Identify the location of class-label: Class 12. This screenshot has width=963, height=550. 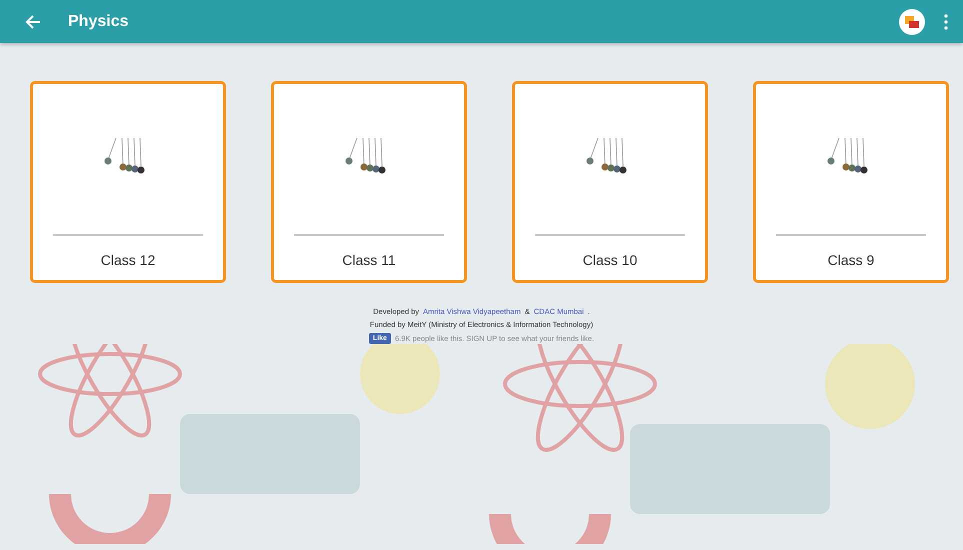
(128, 260).